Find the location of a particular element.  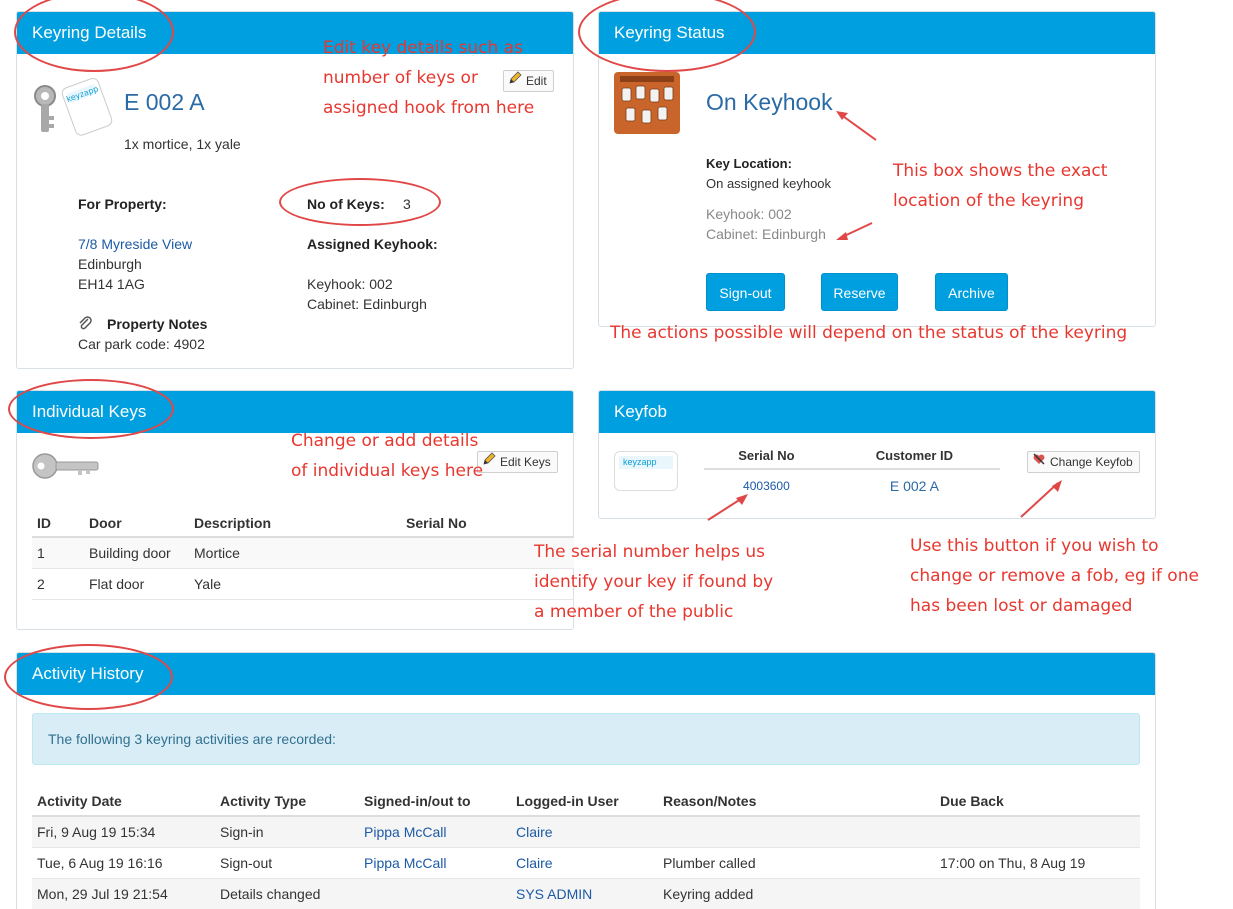

note-line: This box shows the exact is located at coordinates (1000, 171).